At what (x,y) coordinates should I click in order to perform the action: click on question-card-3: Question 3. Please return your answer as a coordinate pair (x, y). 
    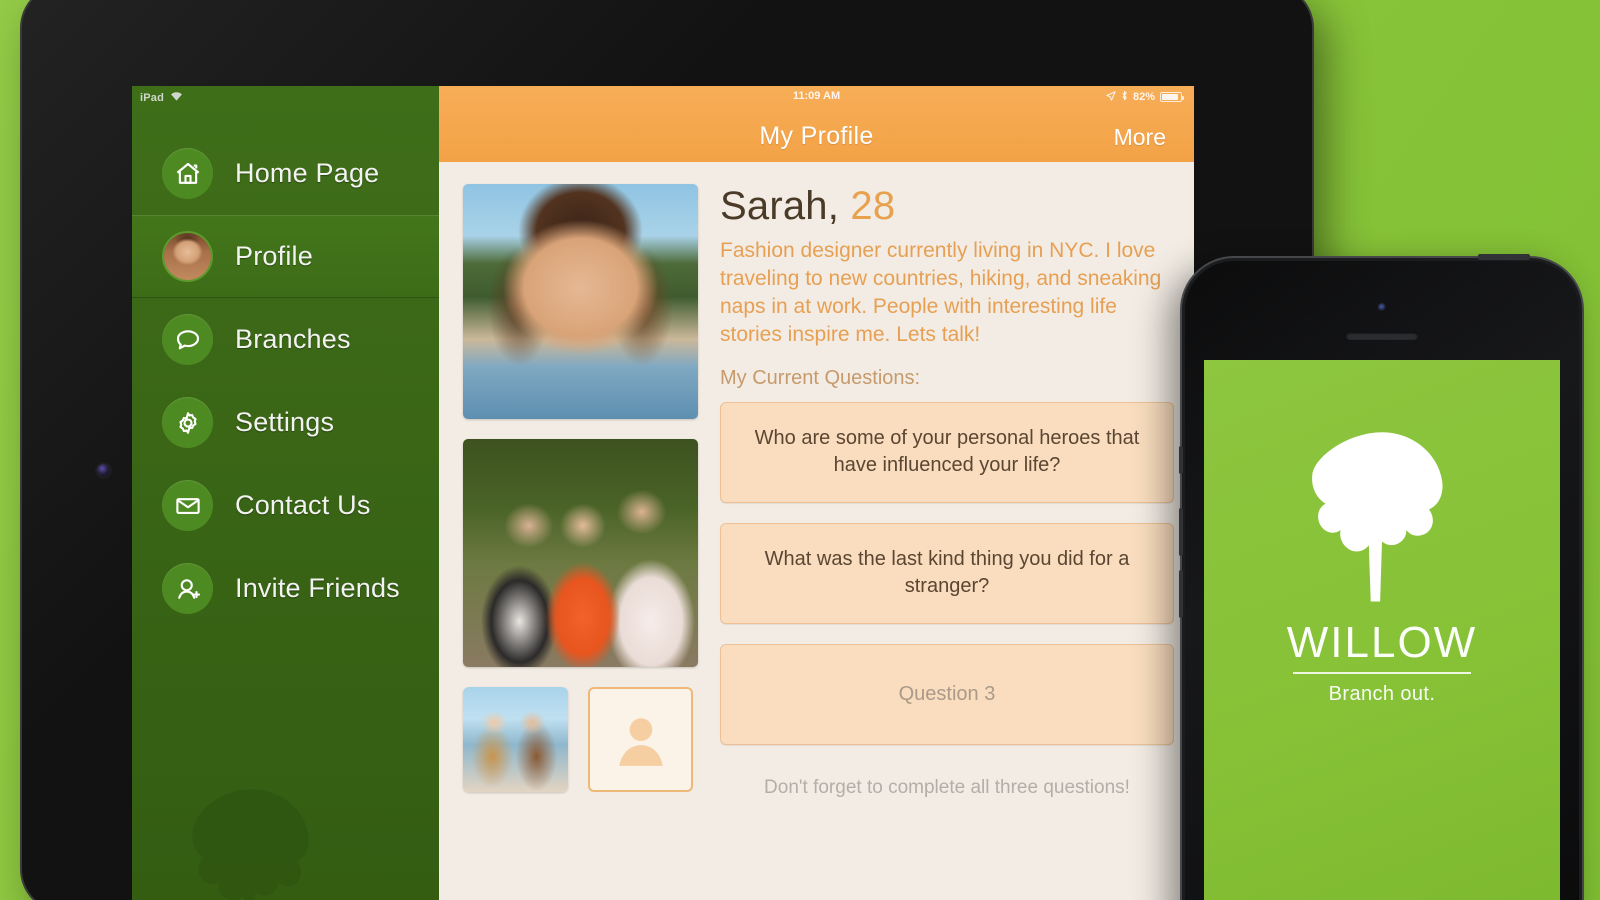
    Looking at the image, I should click on (947, 694).